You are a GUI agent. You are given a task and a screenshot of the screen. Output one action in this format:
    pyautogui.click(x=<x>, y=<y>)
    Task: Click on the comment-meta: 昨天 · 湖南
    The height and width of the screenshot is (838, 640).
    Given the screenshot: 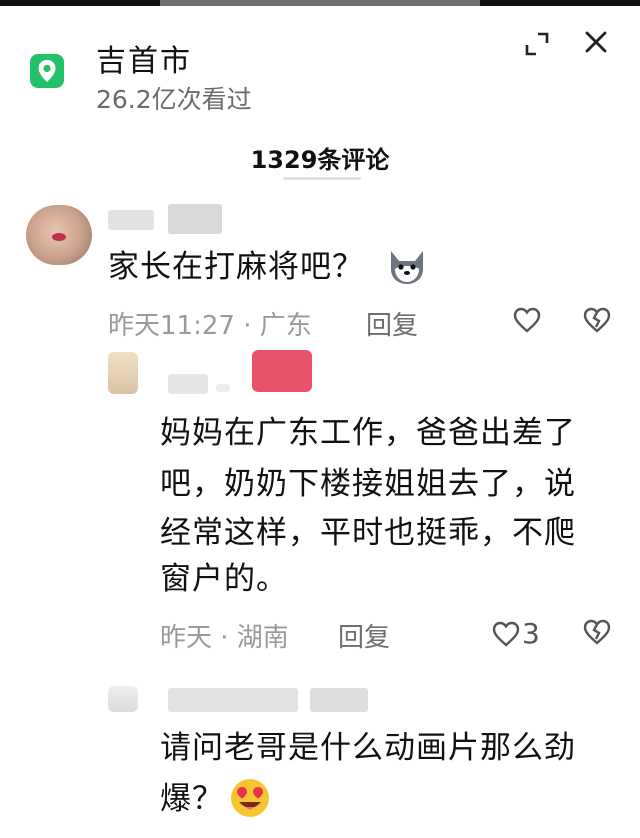 What is the action you would take?
    pyautogui.click(x=224, y=638)
    